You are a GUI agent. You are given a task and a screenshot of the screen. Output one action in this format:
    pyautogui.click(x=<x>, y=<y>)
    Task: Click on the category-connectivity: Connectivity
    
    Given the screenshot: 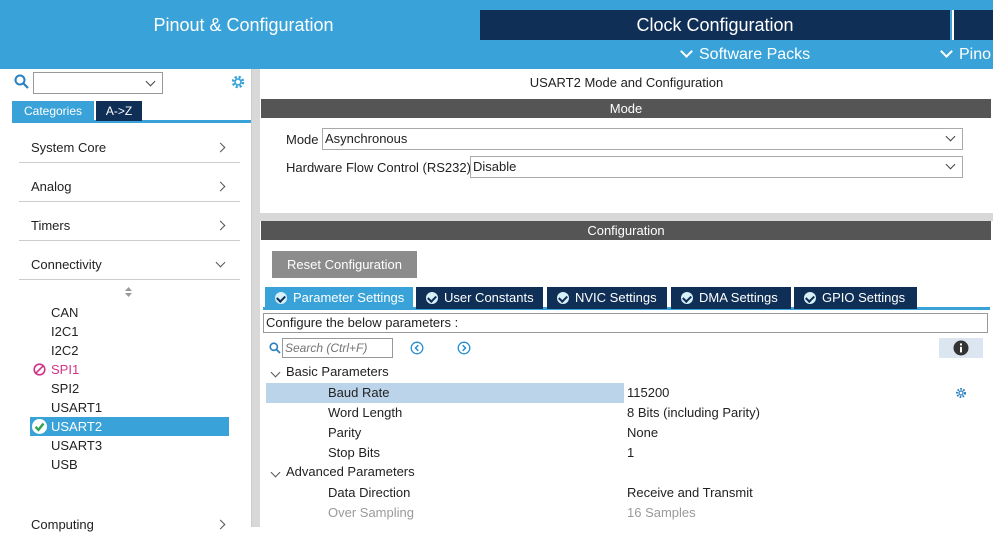 What is the action you would take?
    pyautogui.click(x=129, y=265)
    